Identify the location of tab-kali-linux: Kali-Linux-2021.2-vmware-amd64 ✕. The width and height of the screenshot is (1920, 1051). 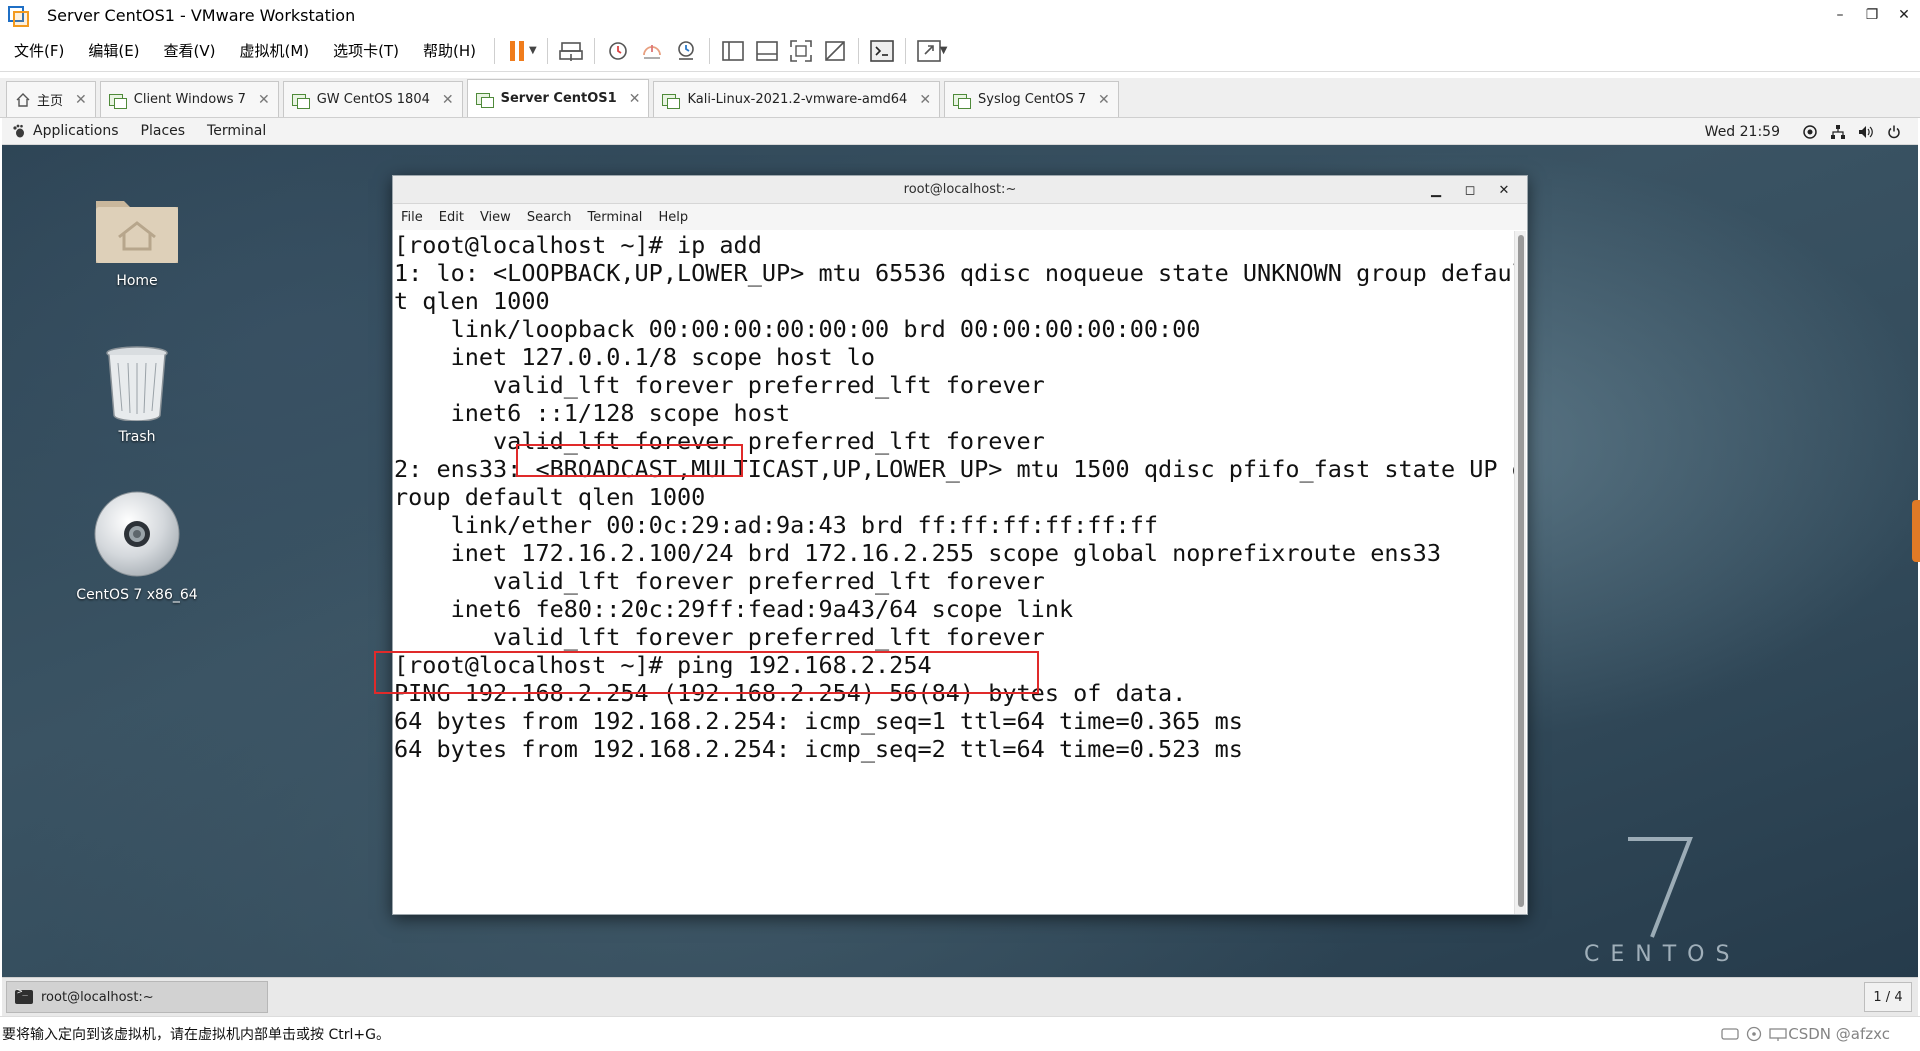
(797, 99).